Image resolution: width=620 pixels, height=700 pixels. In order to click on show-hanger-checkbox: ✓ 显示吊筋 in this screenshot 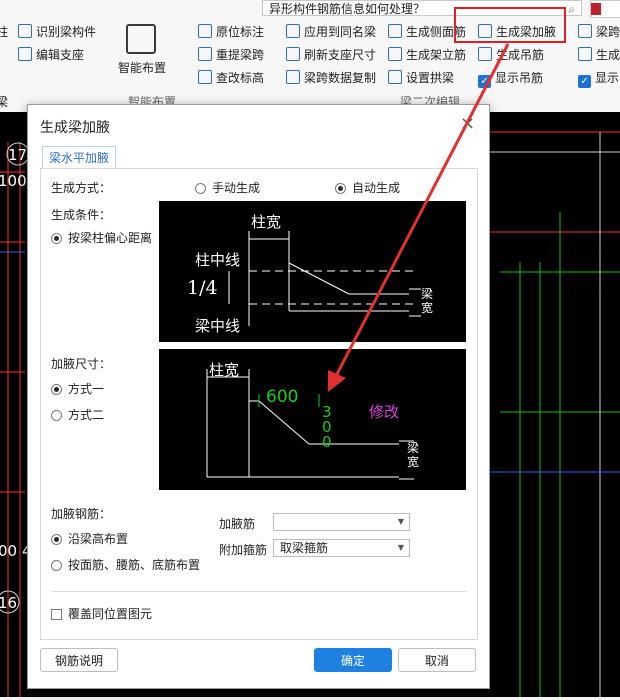, I will do `click(510, 78)`.